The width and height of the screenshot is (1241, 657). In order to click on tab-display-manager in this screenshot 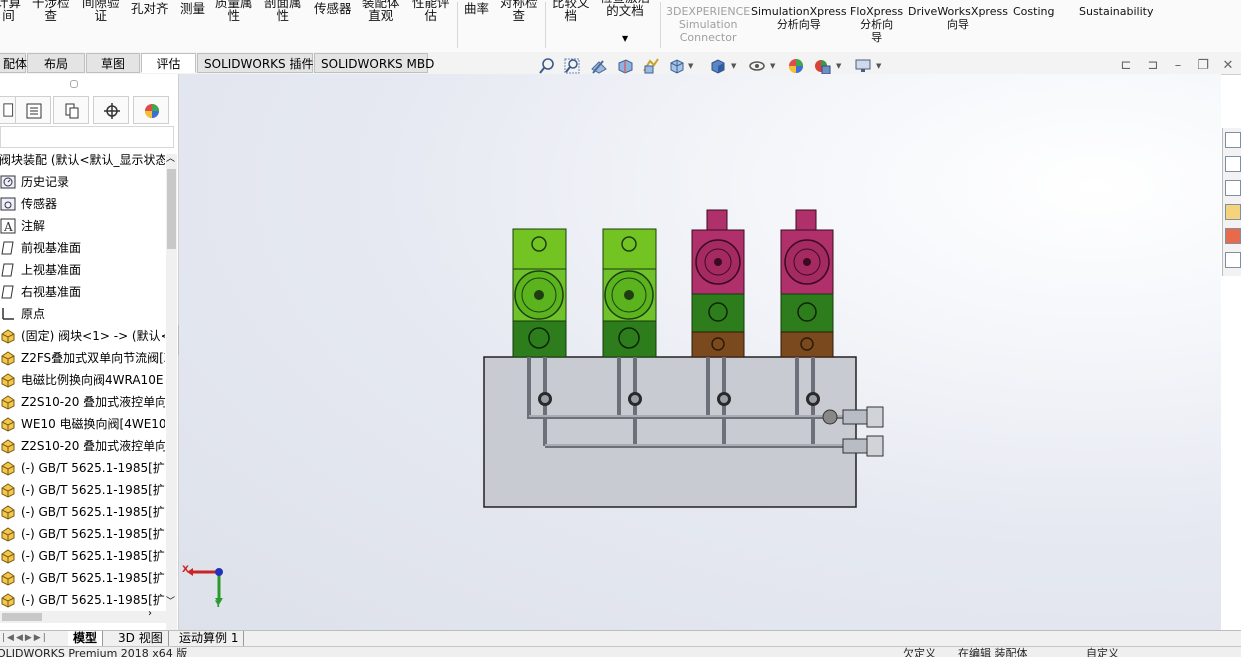, I will do `click(151, 110)`.